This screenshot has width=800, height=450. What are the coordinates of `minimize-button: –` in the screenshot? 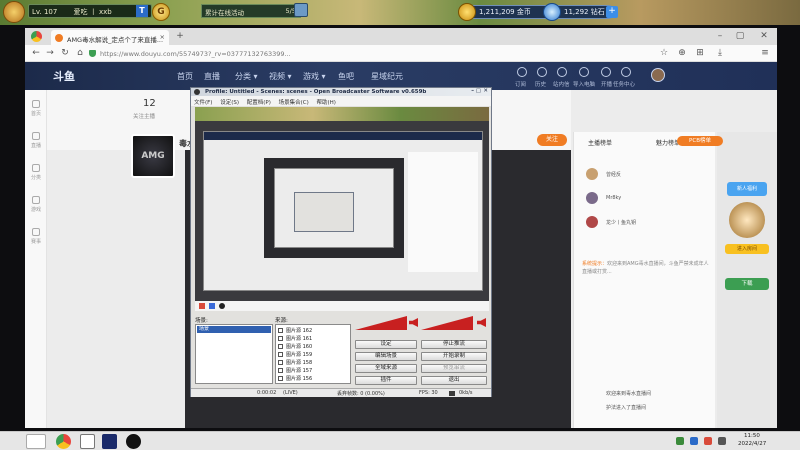 It's located at (720, 36).